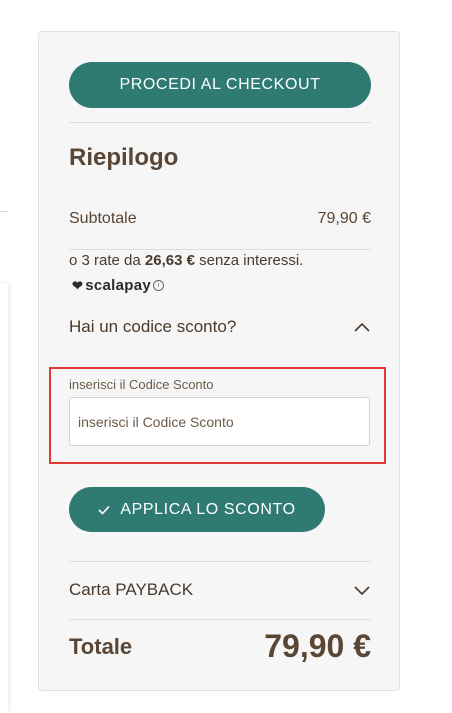 The image size is (452, 713). What do you see at coordinates (208, 509) in the screenshot?
I see `apply-discount-label: APPLICA LO SCONTO` at bounding box center [208, 509].